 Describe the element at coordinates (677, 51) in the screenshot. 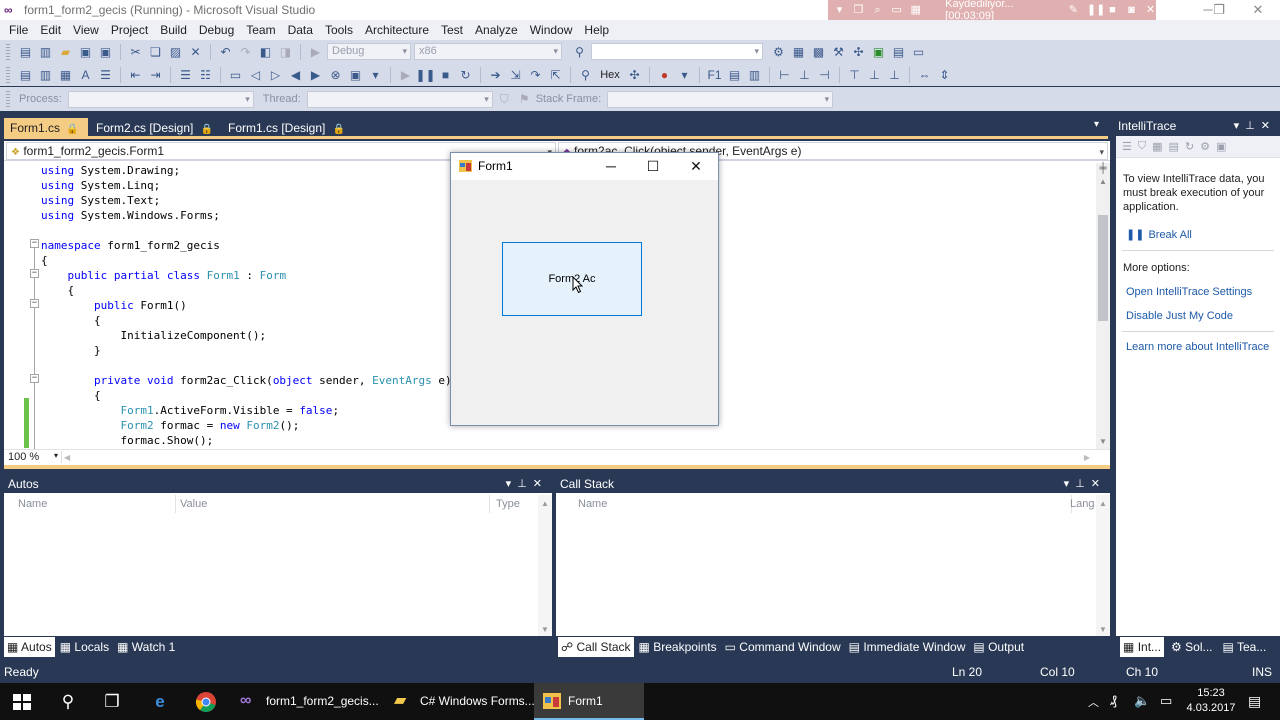

I see `find-combo` at that location.